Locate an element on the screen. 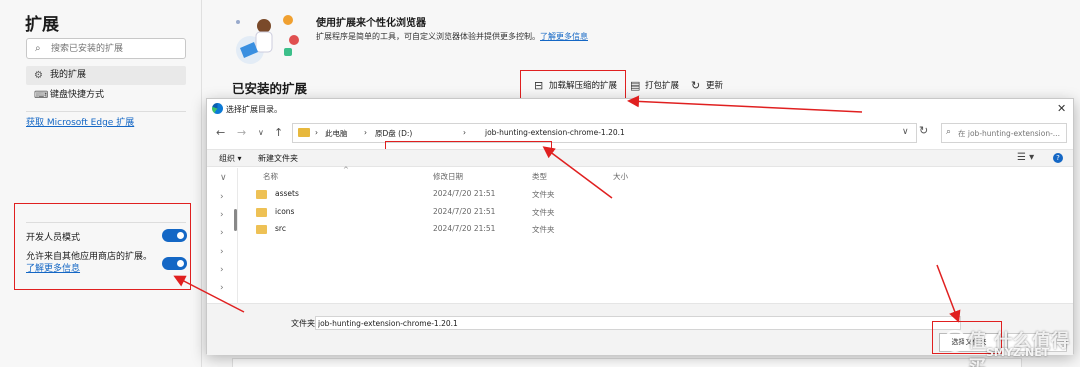  extension-card is located at coordinates (627, 362).